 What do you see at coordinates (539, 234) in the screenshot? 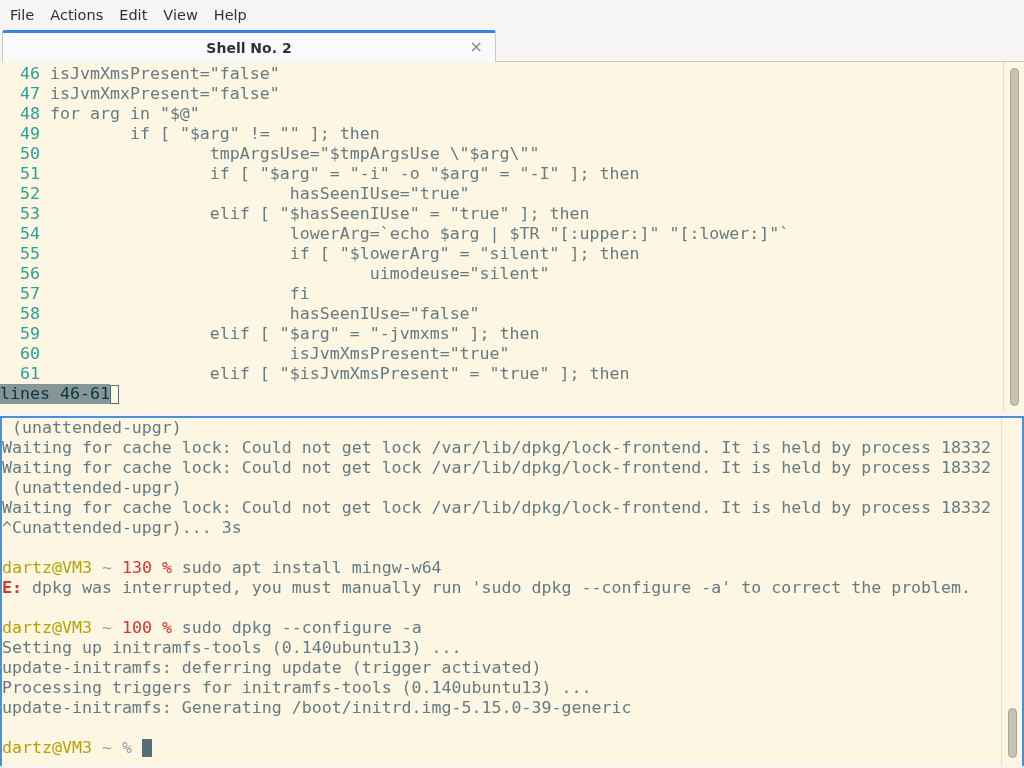
I see `code-line: lowerArg=`echo $arg | $TR "[:upper:]" "[:lower:]"`` at bounding box center [539, 234].